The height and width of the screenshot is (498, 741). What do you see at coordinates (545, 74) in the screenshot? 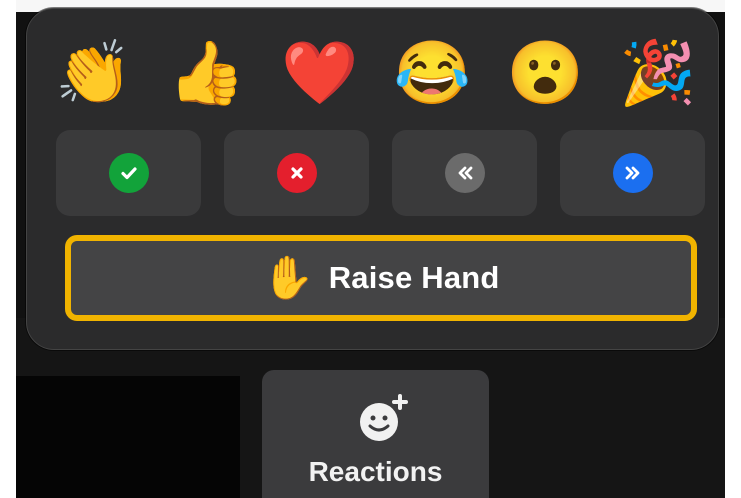
I see `surprised-face-icon: 😮` at bounding box center [545, 74].